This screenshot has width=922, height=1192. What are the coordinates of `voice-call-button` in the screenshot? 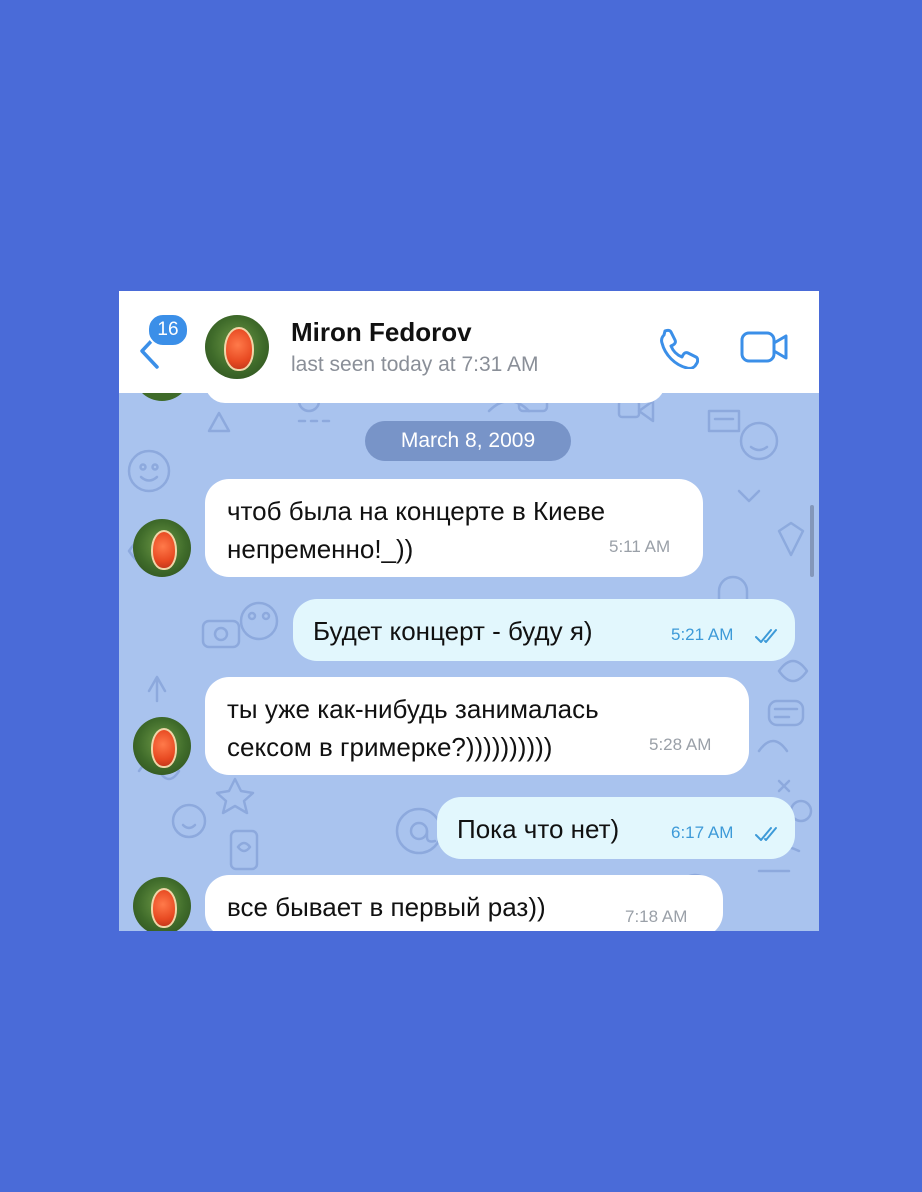 It's located at (677, 347).